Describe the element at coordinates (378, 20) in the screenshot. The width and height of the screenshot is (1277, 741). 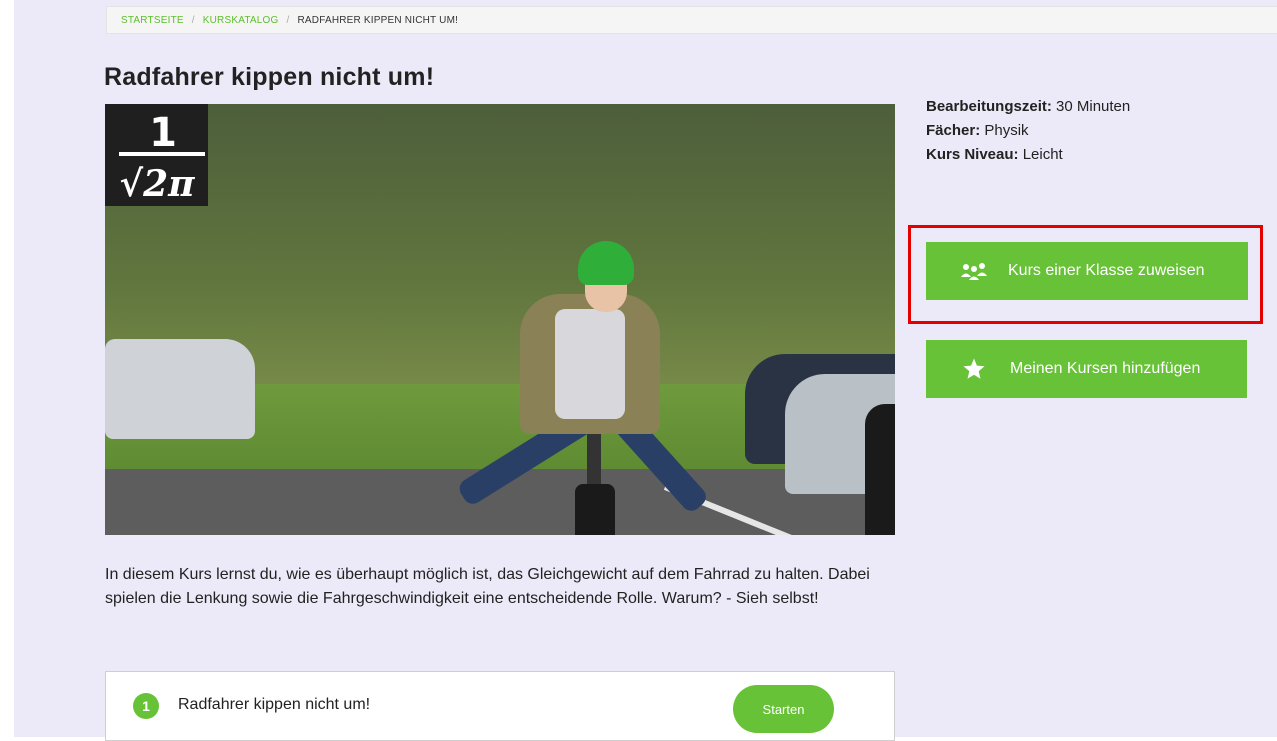
I see `breadcrumb-current: RADFAHRER KIPPEN NICHT UM!` at that location.